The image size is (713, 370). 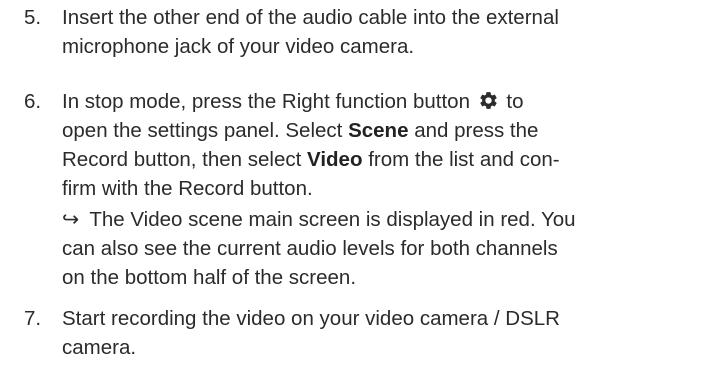 What do you see at coordinates (515, 101) in the screenshot?
I see `text-segment: to` at bounding box center [515, 101].